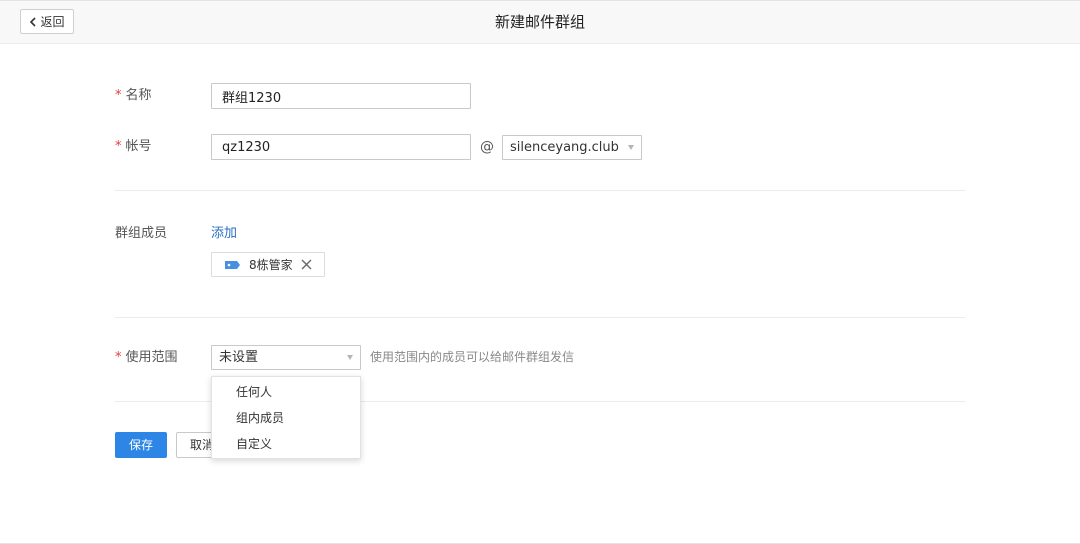 The image size is (1080, 544). Describe the element at coordinates (286, 444) in the screenshot. I see `scope-option-custom: 自定义` at that location.